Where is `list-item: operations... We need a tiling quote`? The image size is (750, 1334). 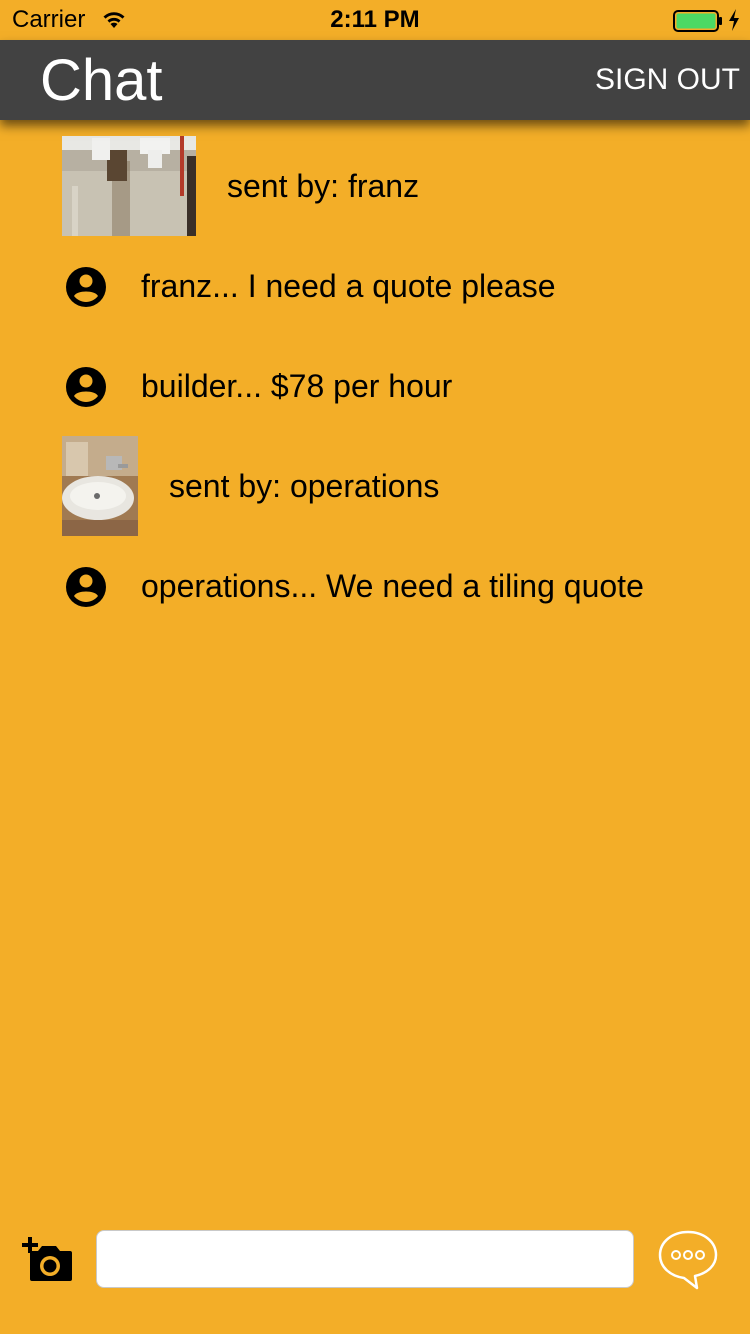 list-item: operations... We need a tiling quote is located at coordinates (375, 586).